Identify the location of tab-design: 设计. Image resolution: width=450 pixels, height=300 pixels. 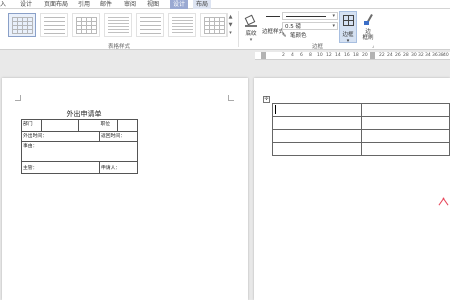
(26, 4).